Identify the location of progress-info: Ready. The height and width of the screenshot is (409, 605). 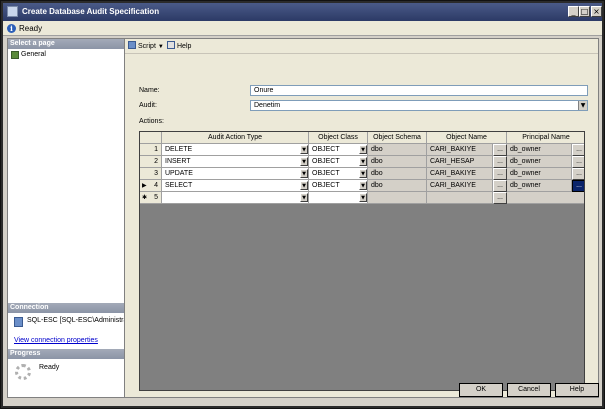
(66, 373).